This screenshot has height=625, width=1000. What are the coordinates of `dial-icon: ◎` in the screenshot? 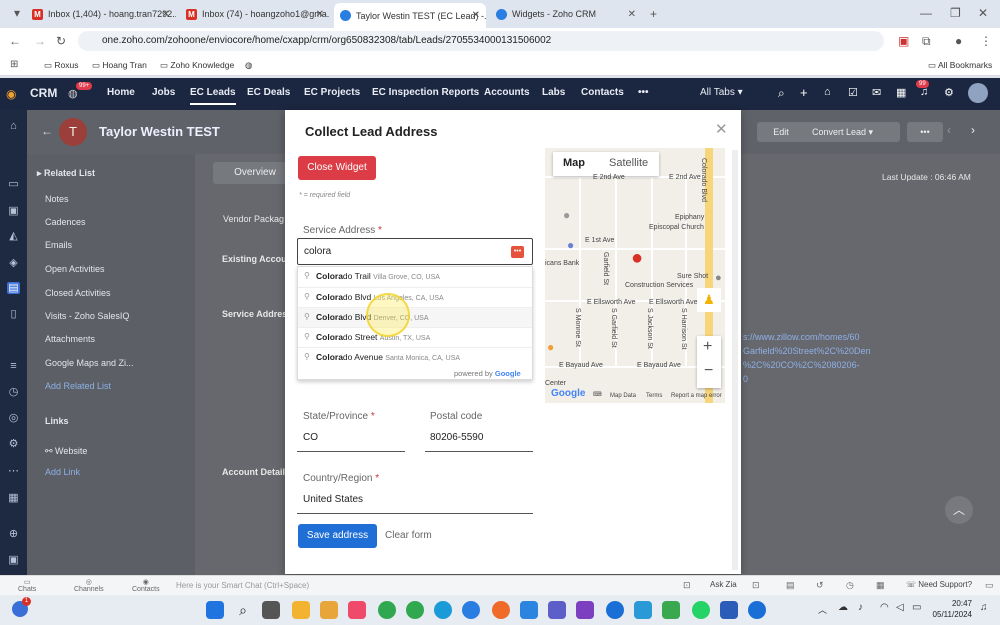 It's located at (13, 418).